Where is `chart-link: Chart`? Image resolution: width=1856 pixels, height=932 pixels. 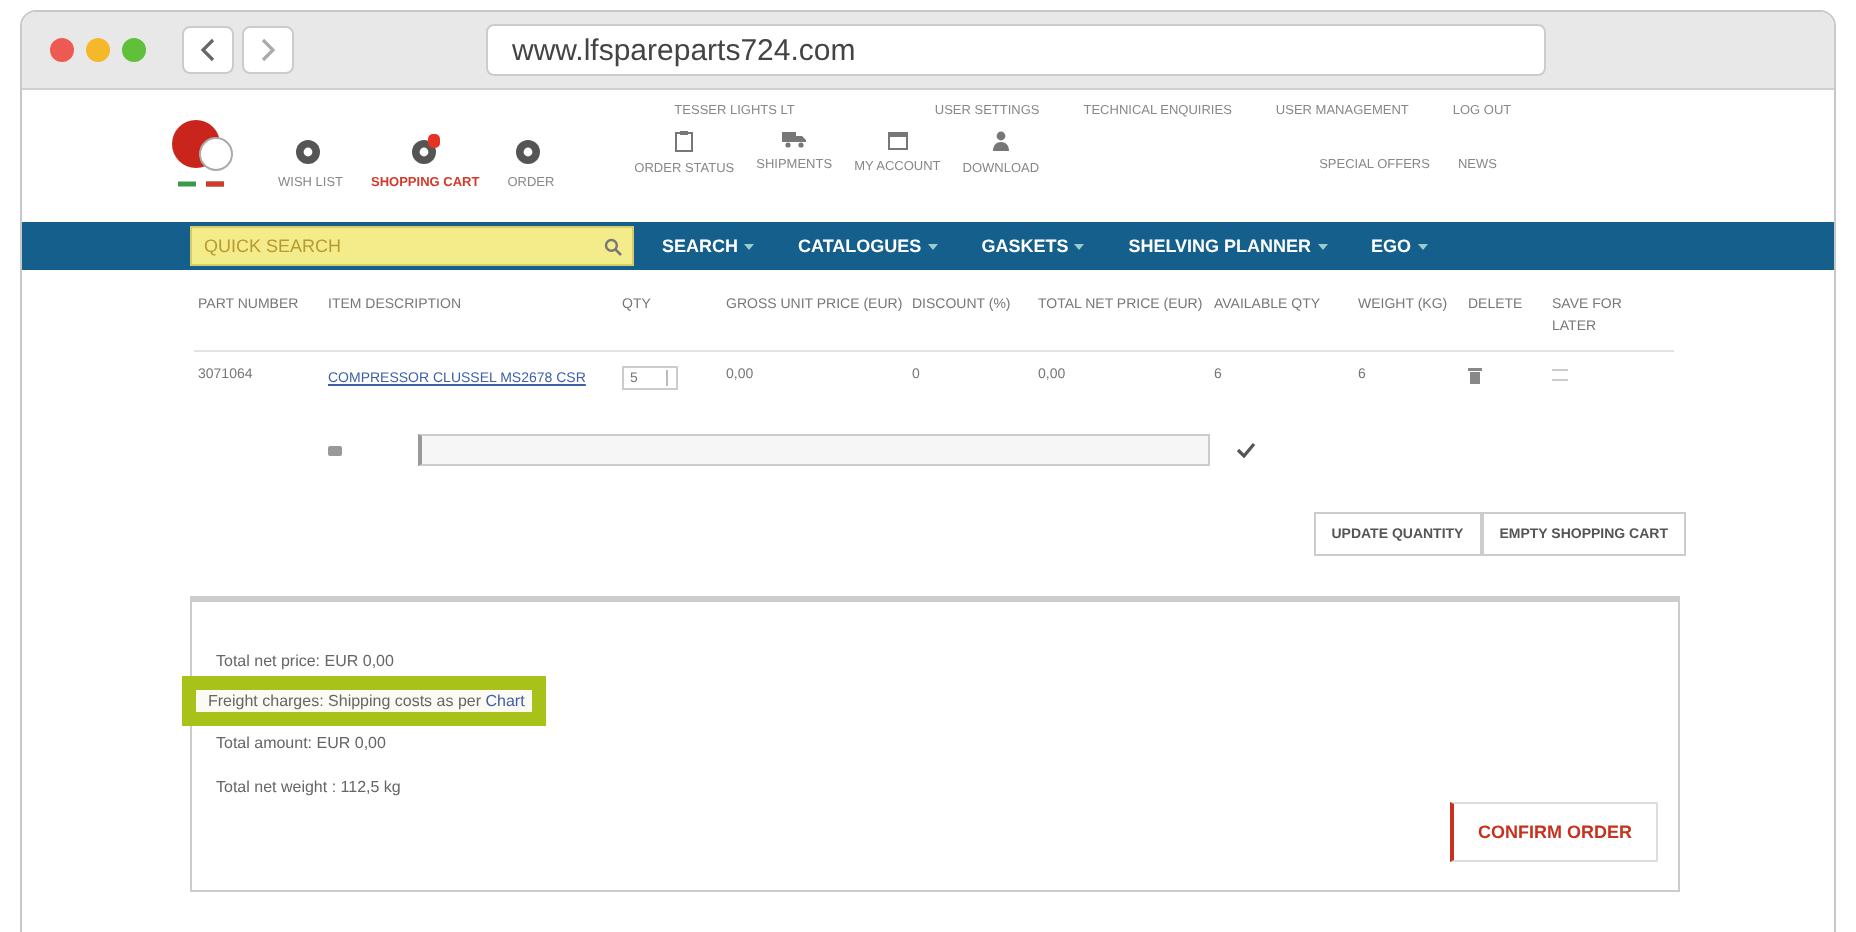 chart-link: Chart is located at coordinates (505, 701).